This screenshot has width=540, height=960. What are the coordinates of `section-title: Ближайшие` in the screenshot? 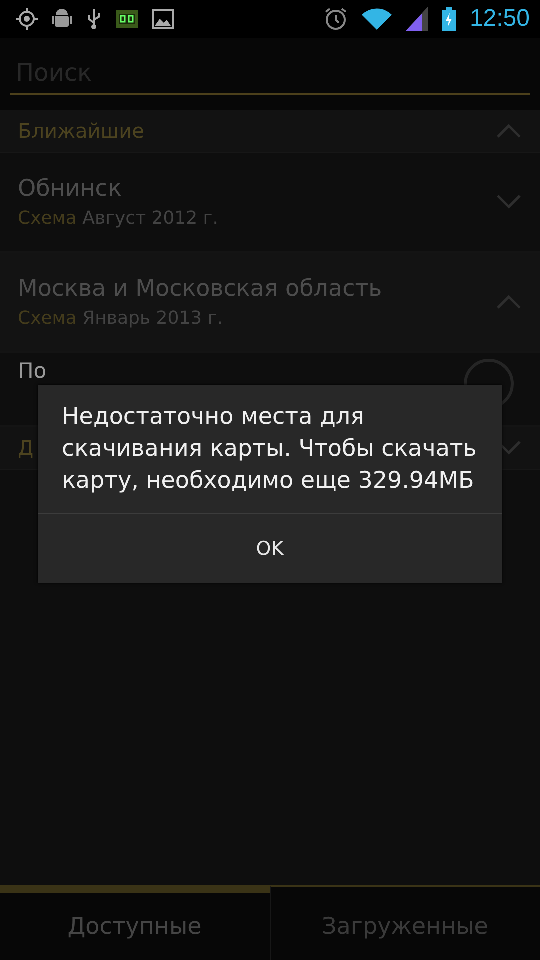 It's located at (81, 131).